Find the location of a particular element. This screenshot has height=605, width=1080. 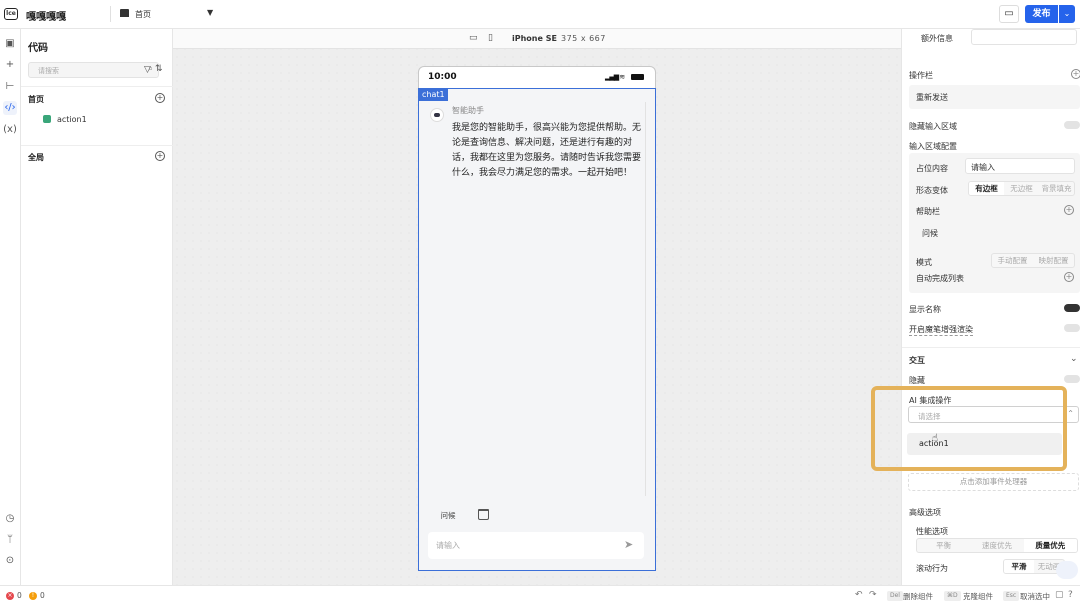

variant-option: 背景填充 is located at coordinates (1056, 188).